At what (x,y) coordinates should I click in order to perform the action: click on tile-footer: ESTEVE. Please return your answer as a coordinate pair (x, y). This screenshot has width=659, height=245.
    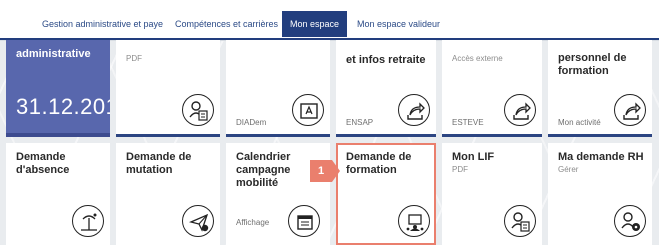
    Looking at the image, I should click on (468, 122).